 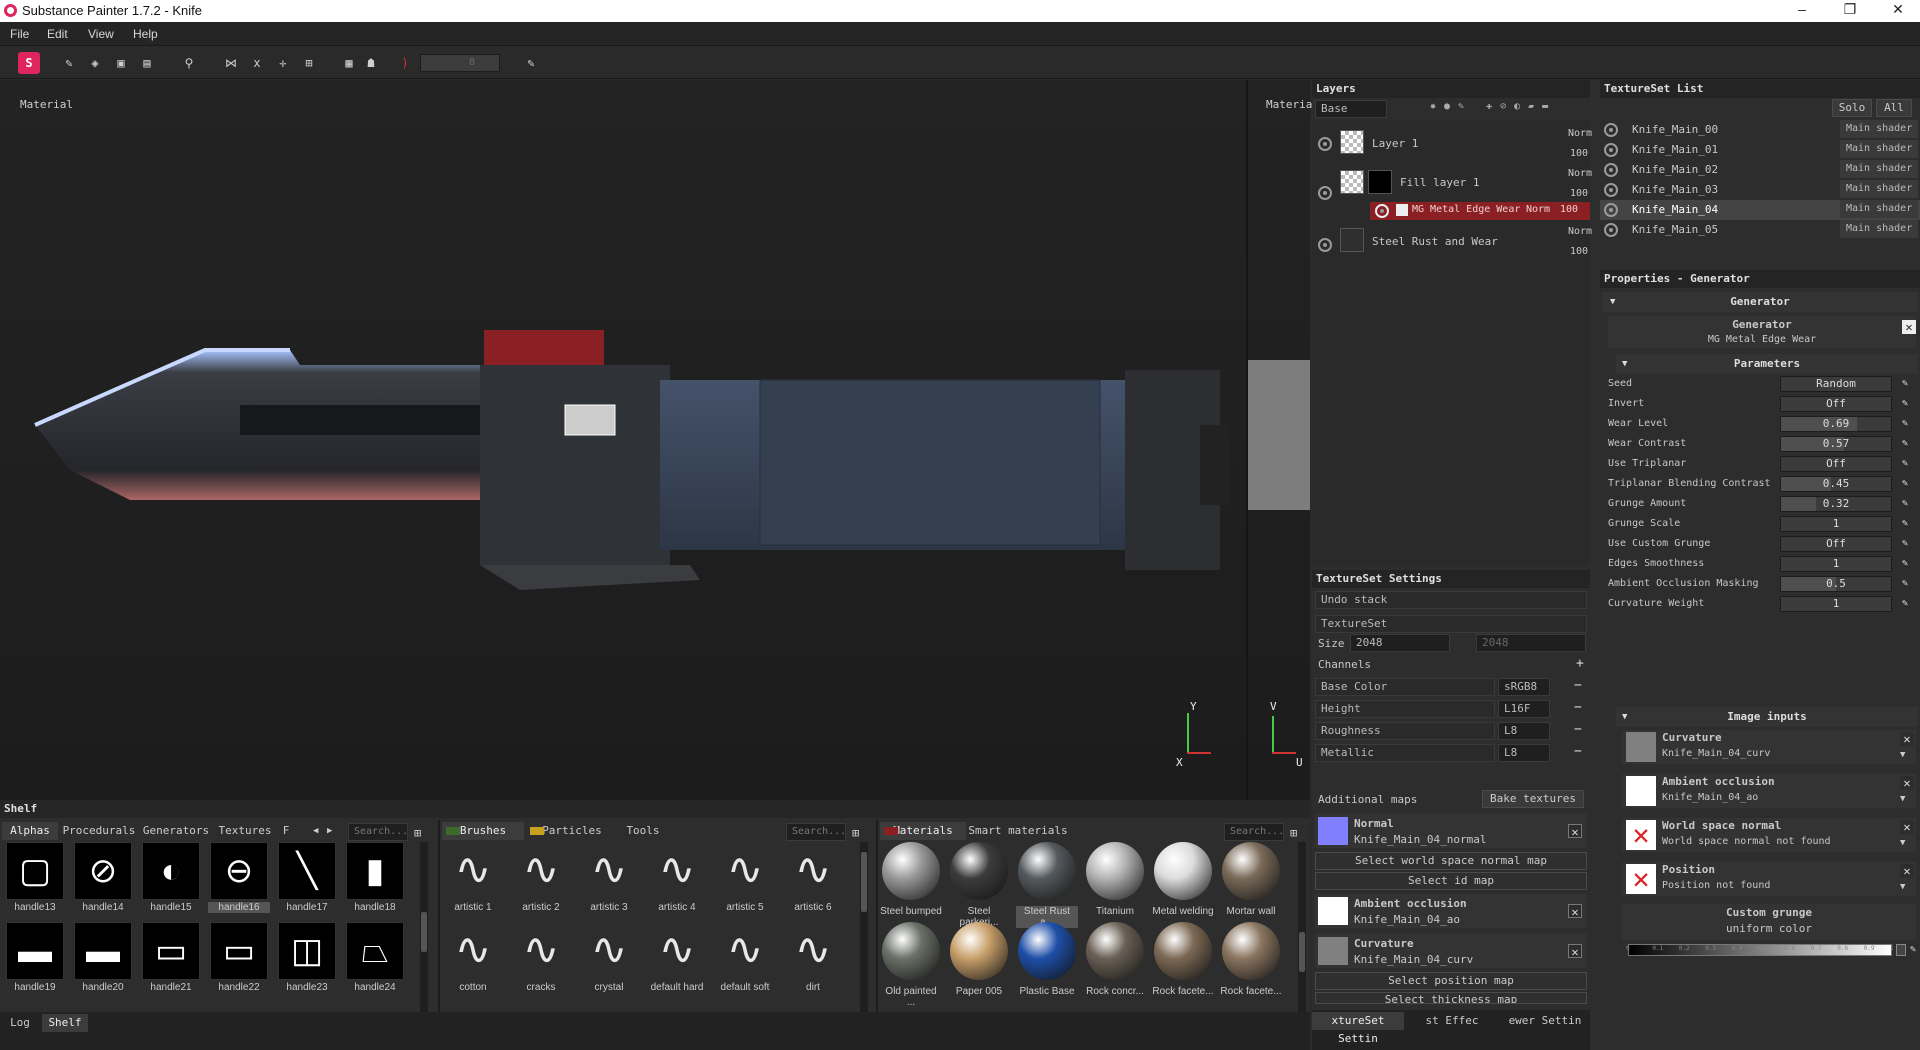 I want to click on alpha-item: ▭ handle21, so click(x=171, y=957).